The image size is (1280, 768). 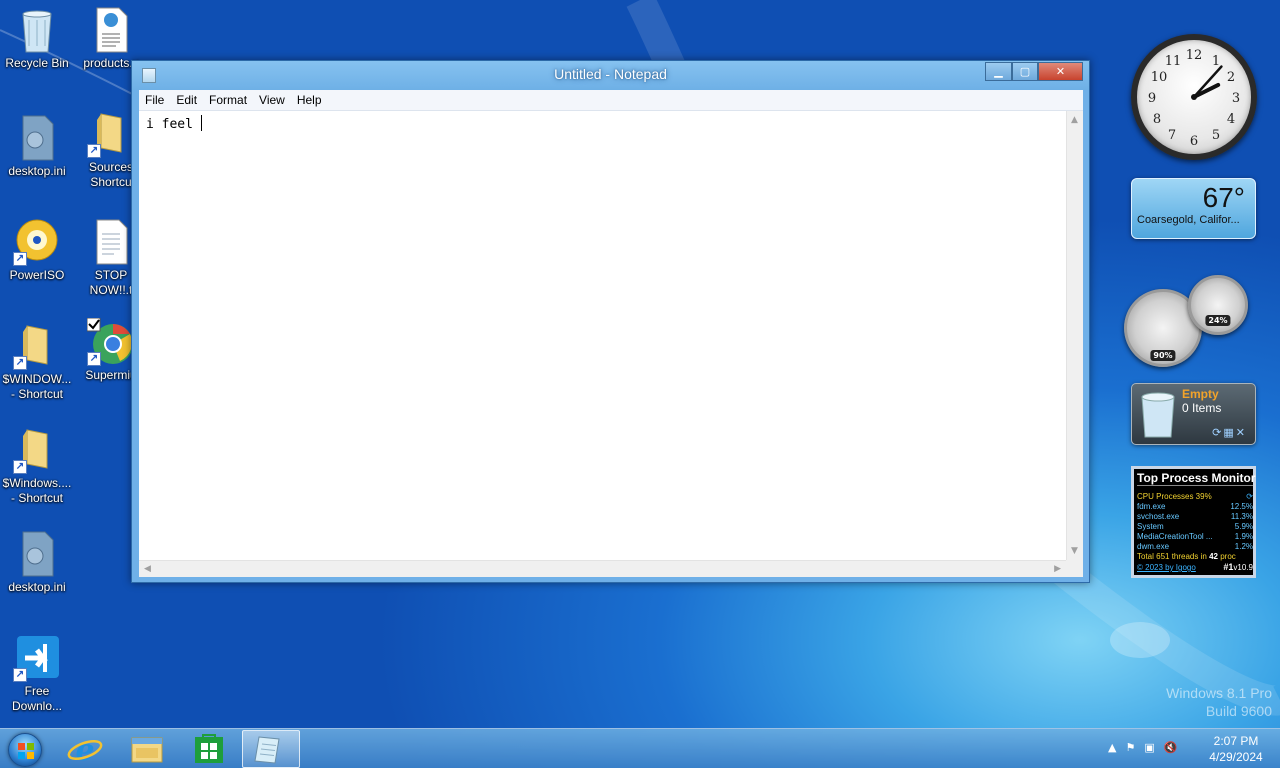 I want to click on store-bag-icon, so click(x=209, y=748).